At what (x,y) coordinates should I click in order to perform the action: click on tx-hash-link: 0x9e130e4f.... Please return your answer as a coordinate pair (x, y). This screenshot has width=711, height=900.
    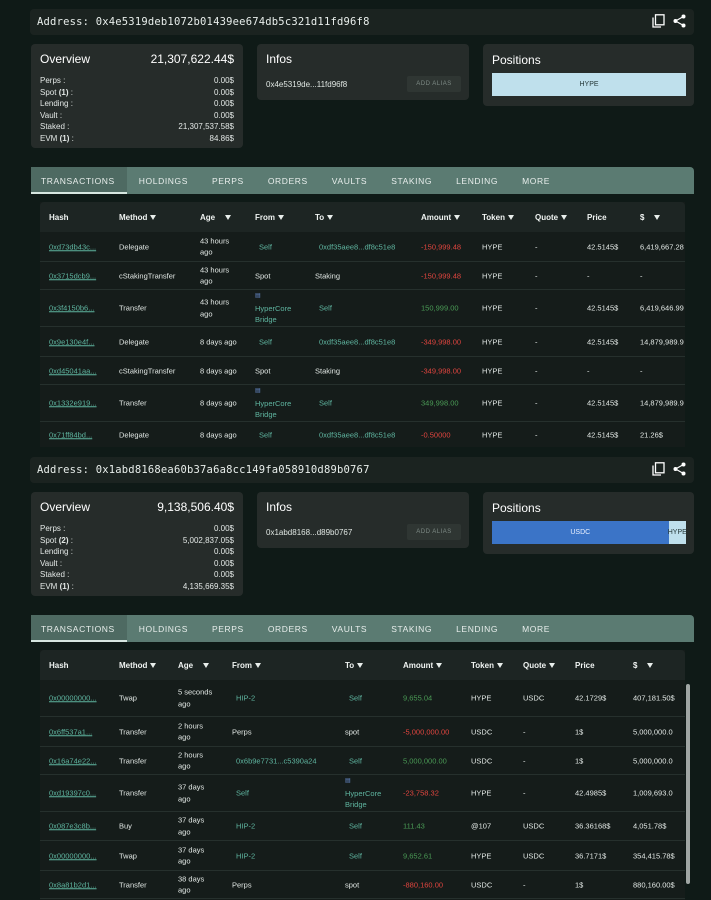
    Looking at the image, I should click on (71, 342).